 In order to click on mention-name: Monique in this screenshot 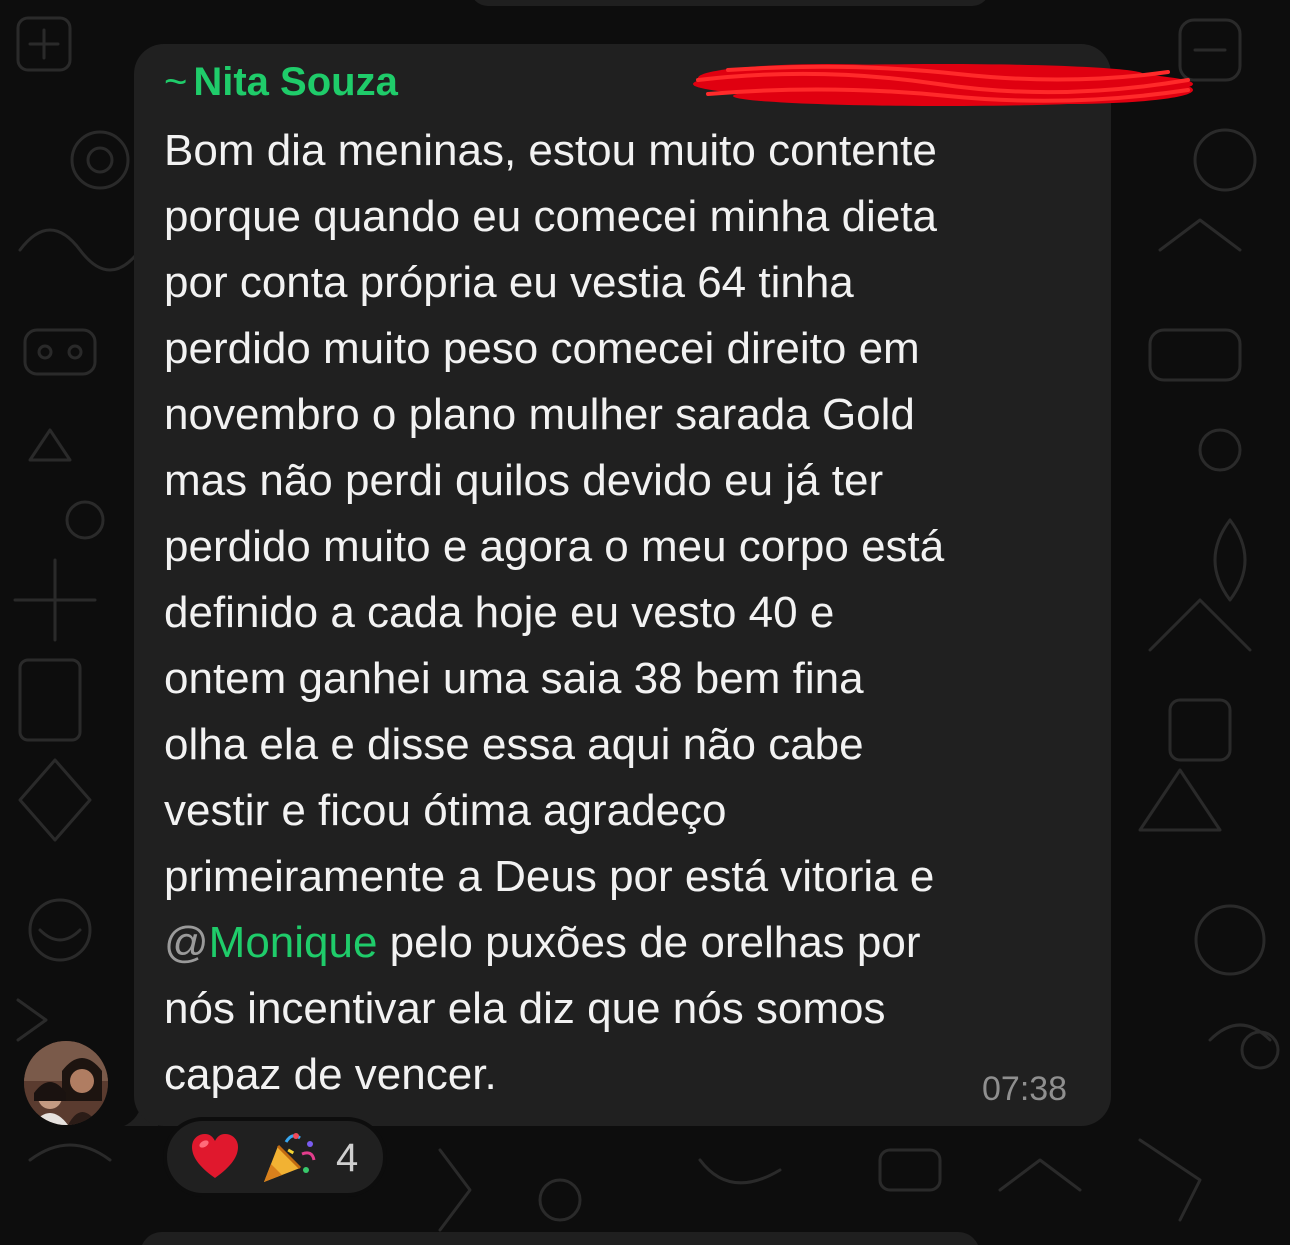, I will do `click(293, 942)`.